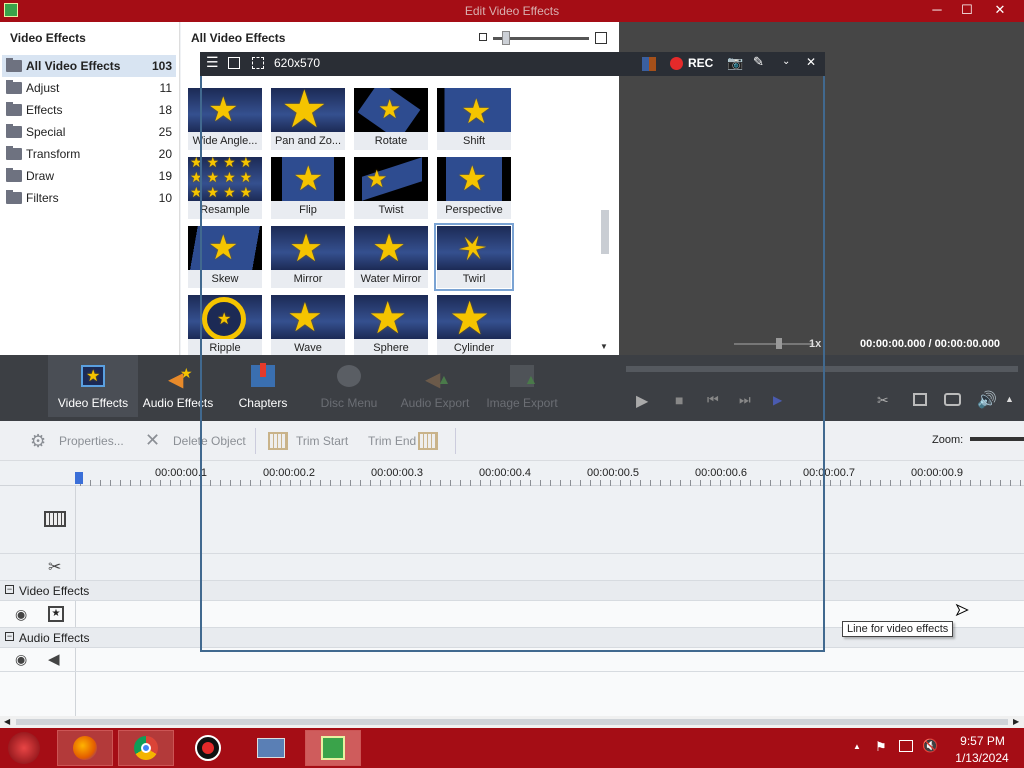  I want to click on audio-export-button: ◀ ▲ Audio Export, so click(435, 386).